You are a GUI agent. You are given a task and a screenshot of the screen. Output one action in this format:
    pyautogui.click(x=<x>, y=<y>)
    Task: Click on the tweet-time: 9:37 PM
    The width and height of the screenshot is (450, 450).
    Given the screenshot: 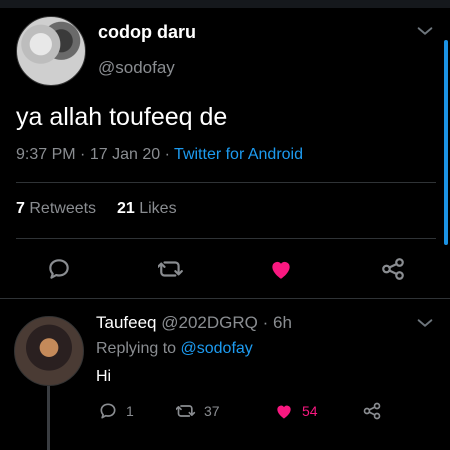 What is the action you would take?
    pyautogui.click(x=46, y=154)
    